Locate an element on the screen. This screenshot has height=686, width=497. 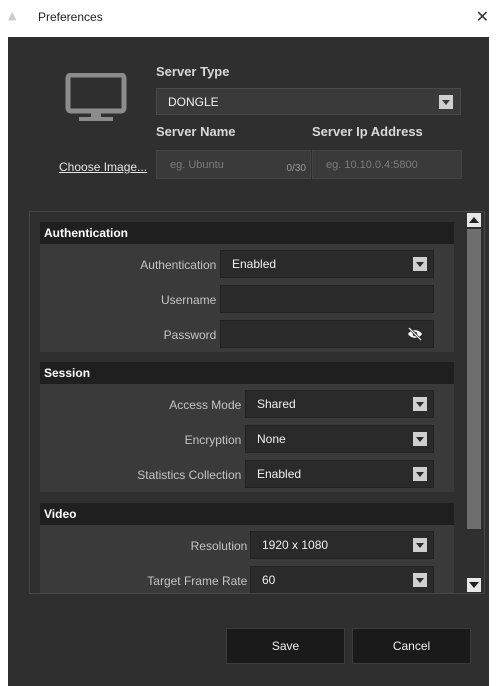
access-mode-value: Shared is located at coordinates (276, 404).